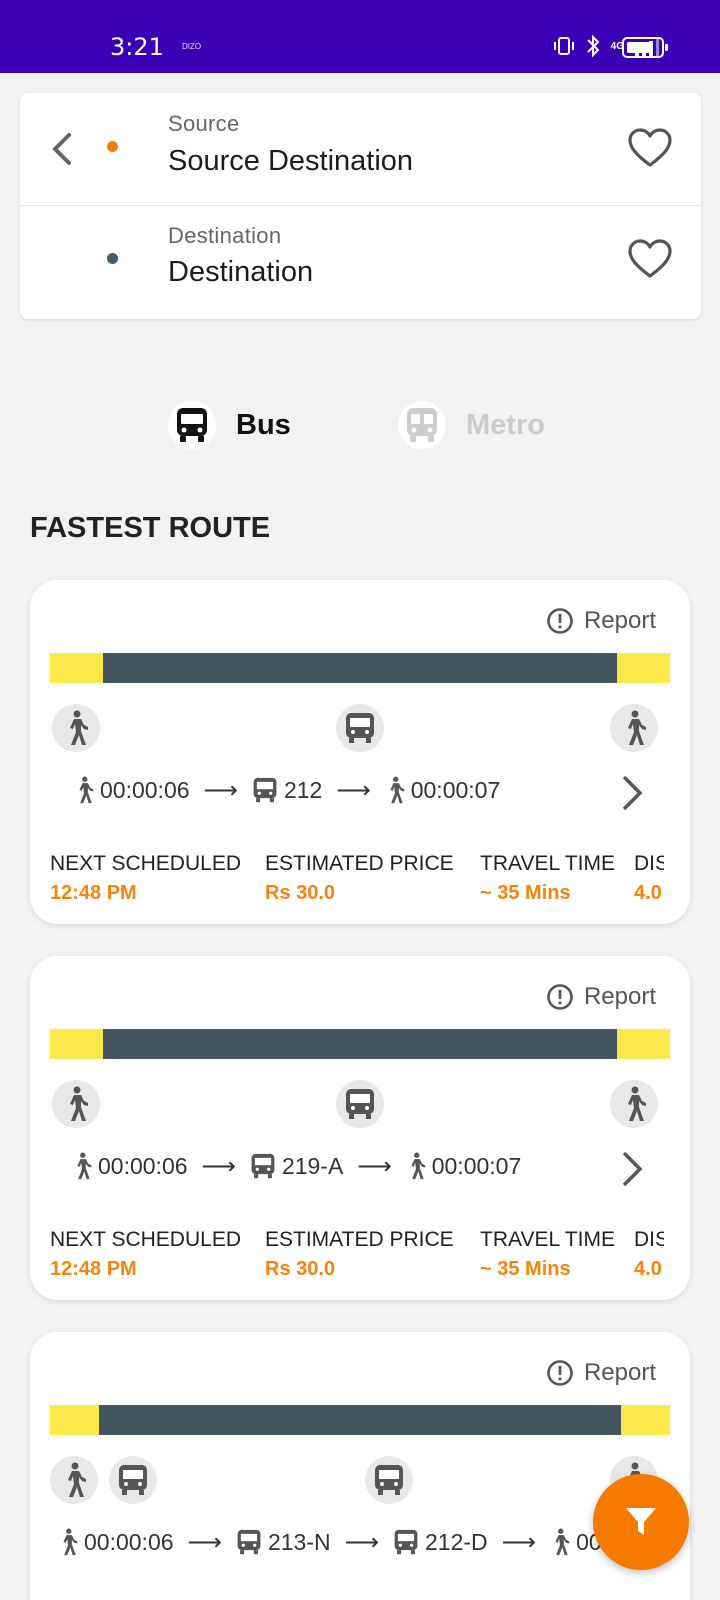 The height and width of the screenshot is (1600, 720). I want to click on source-dot, so click(112, 146).